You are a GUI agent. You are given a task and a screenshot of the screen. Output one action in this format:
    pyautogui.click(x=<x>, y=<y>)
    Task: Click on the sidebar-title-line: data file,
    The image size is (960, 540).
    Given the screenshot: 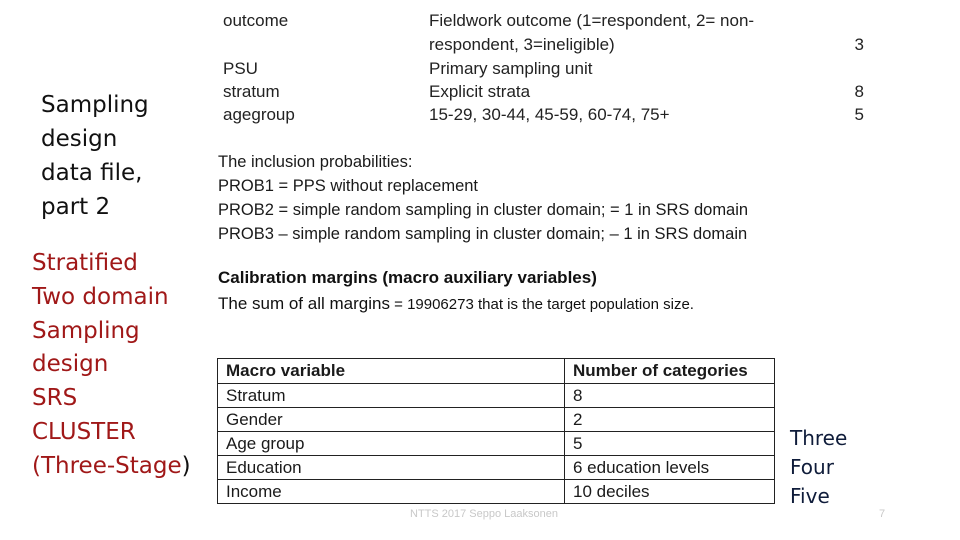 What is the action you would take?
    pyautogui.click(x=92, y=173)
    